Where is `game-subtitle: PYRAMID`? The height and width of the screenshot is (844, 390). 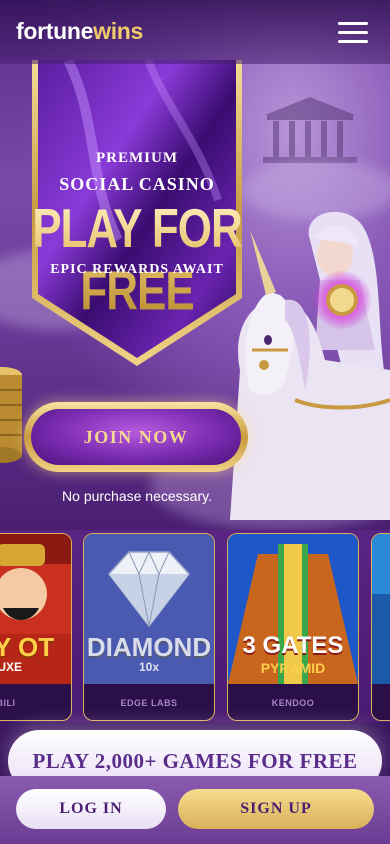
game-subtitle: PYRAMID is located at coordinates (293, 668).